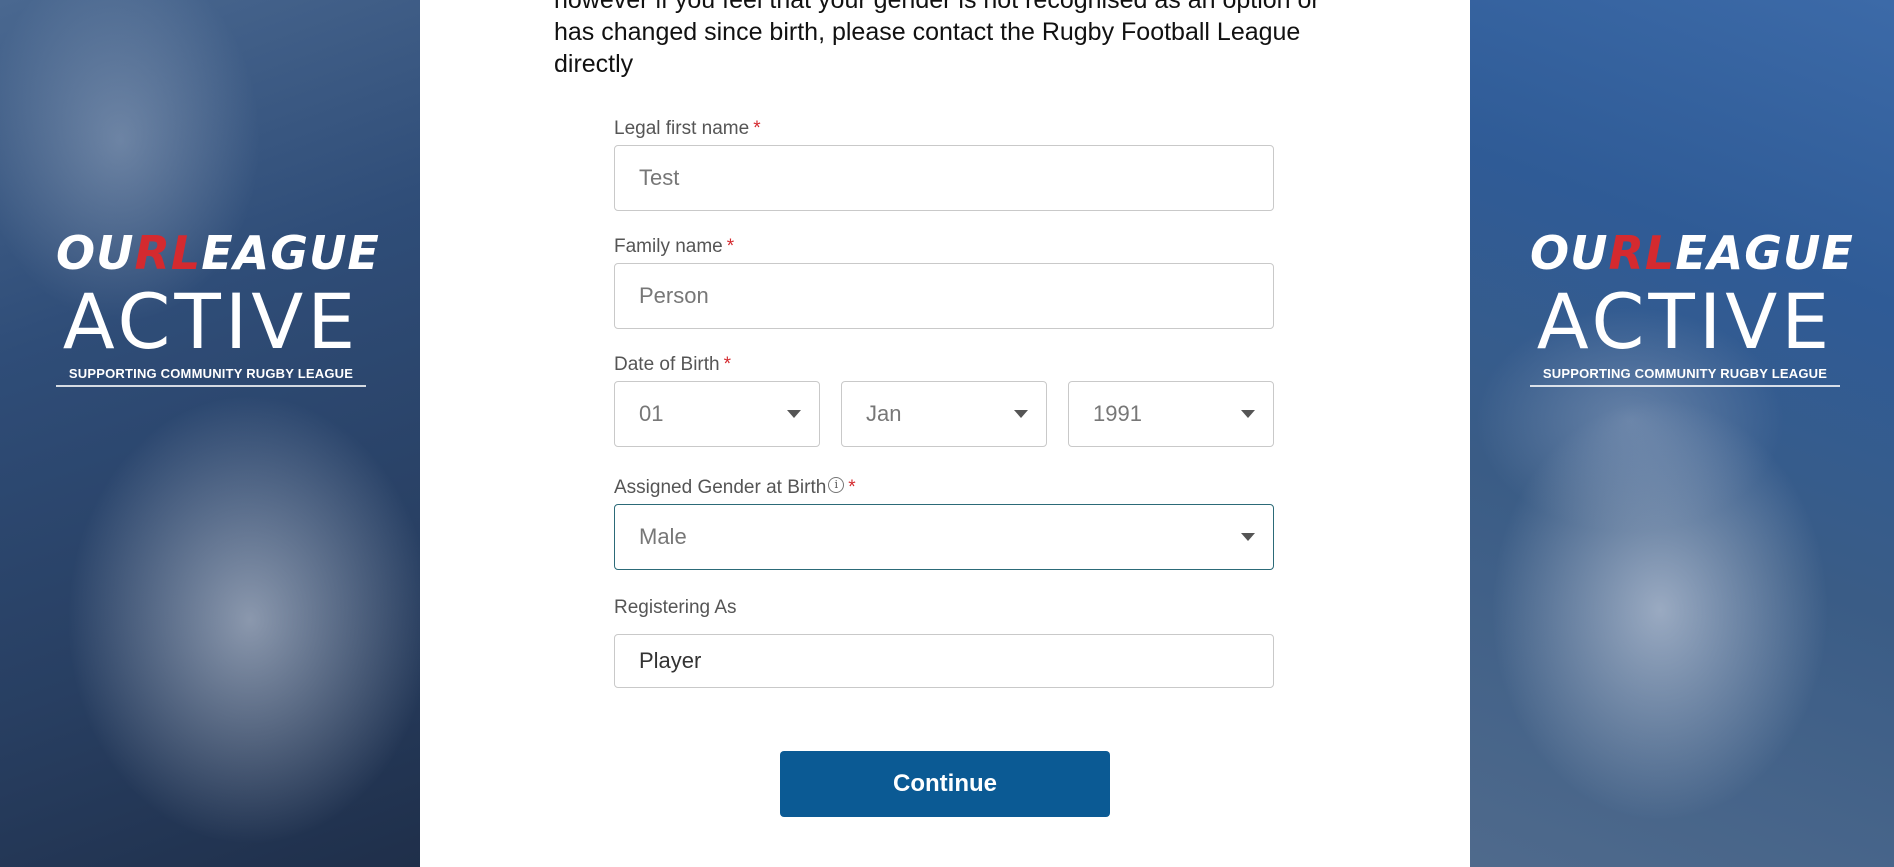  I want to click on dob-label-text: Date of Birth, so click(667, 364).